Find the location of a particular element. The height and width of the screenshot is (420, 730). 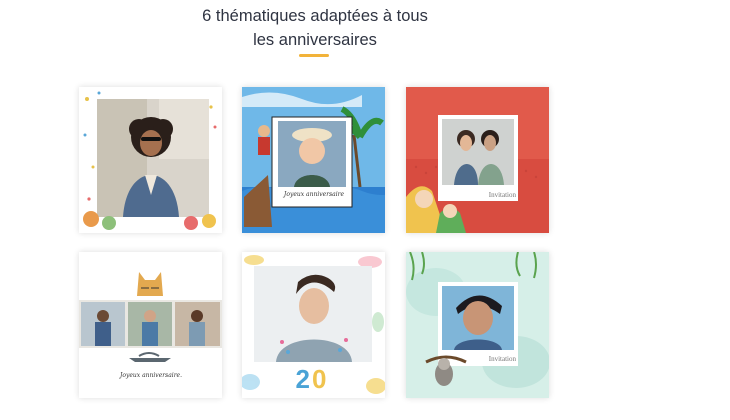

theme-card-pop-art: Invitation is located at coordinates (477, 160).